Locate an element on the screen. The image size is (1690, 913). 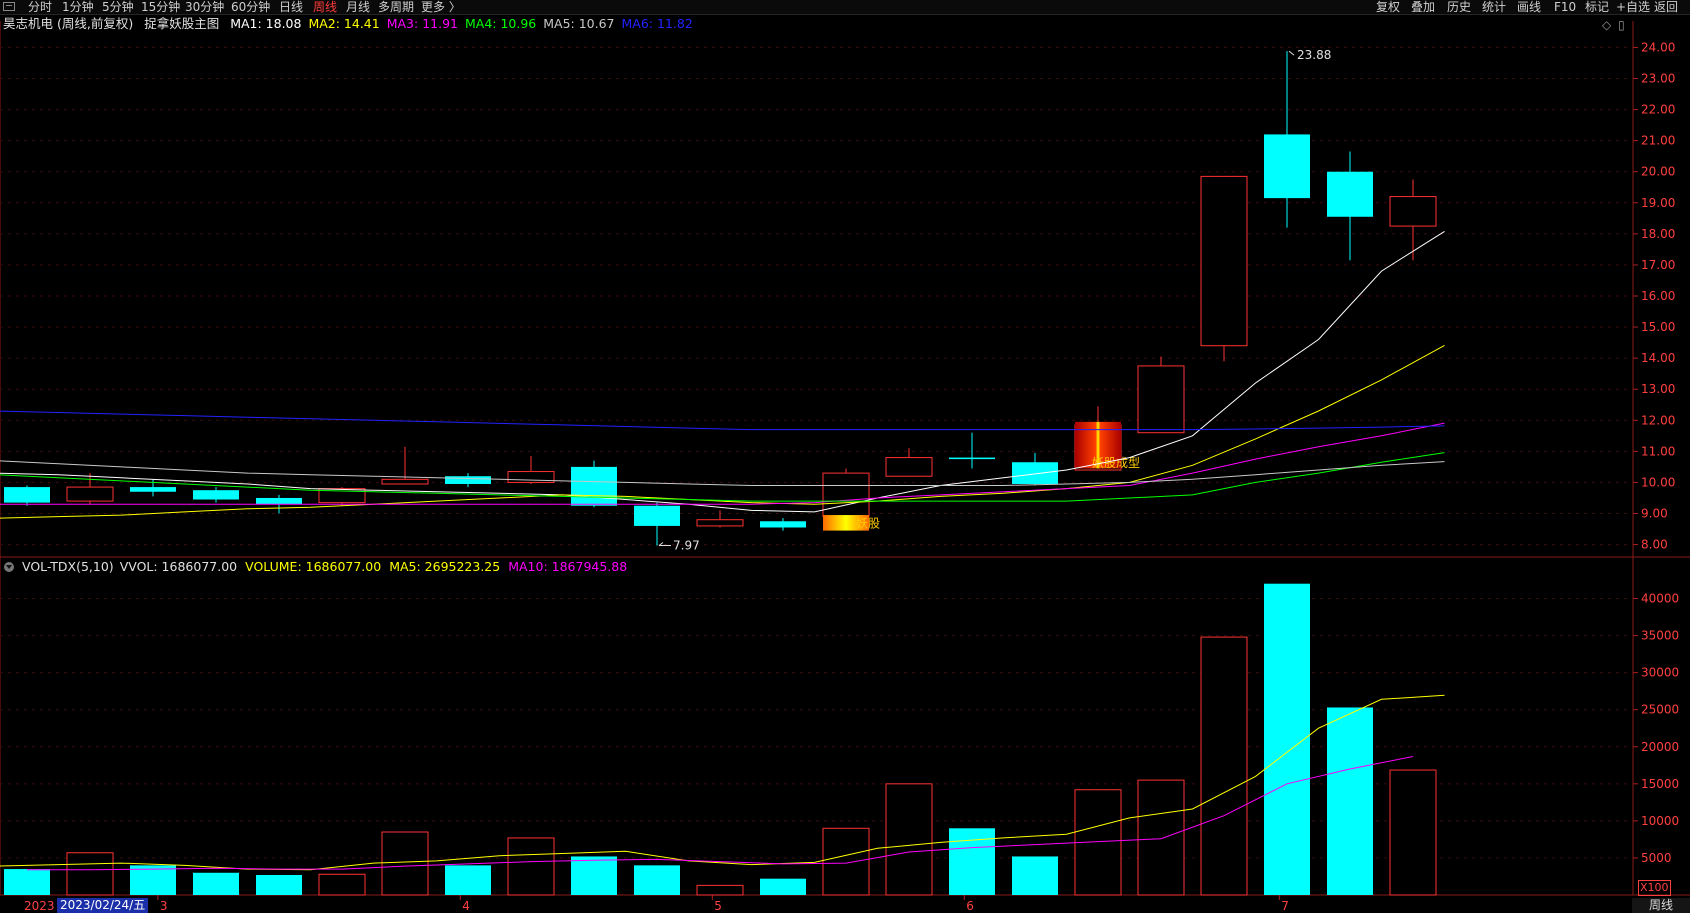
price-tick-label: 17.00 is located at coordinates (1658, 265).